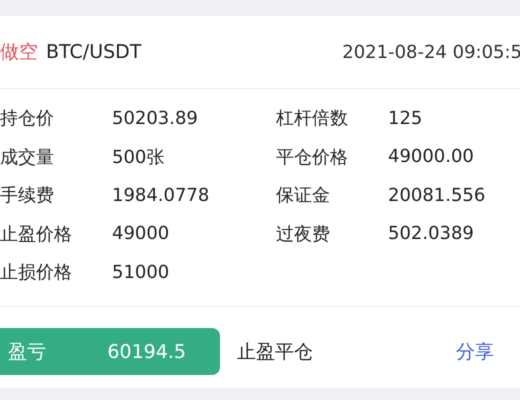  I want to click on field-value: 502.0389, so click(431, 233).